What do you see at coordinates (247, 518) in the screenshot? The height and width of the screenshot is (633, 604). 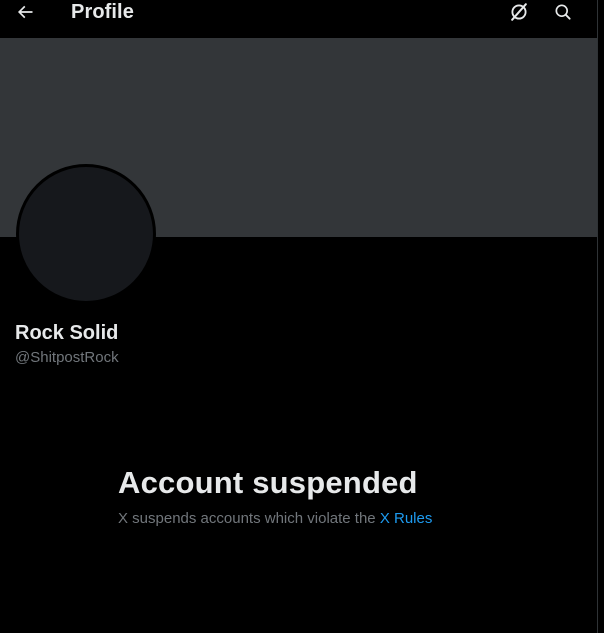 I see `notice-description: X suspends accounts which violate the` at bounding box center [247, 518].